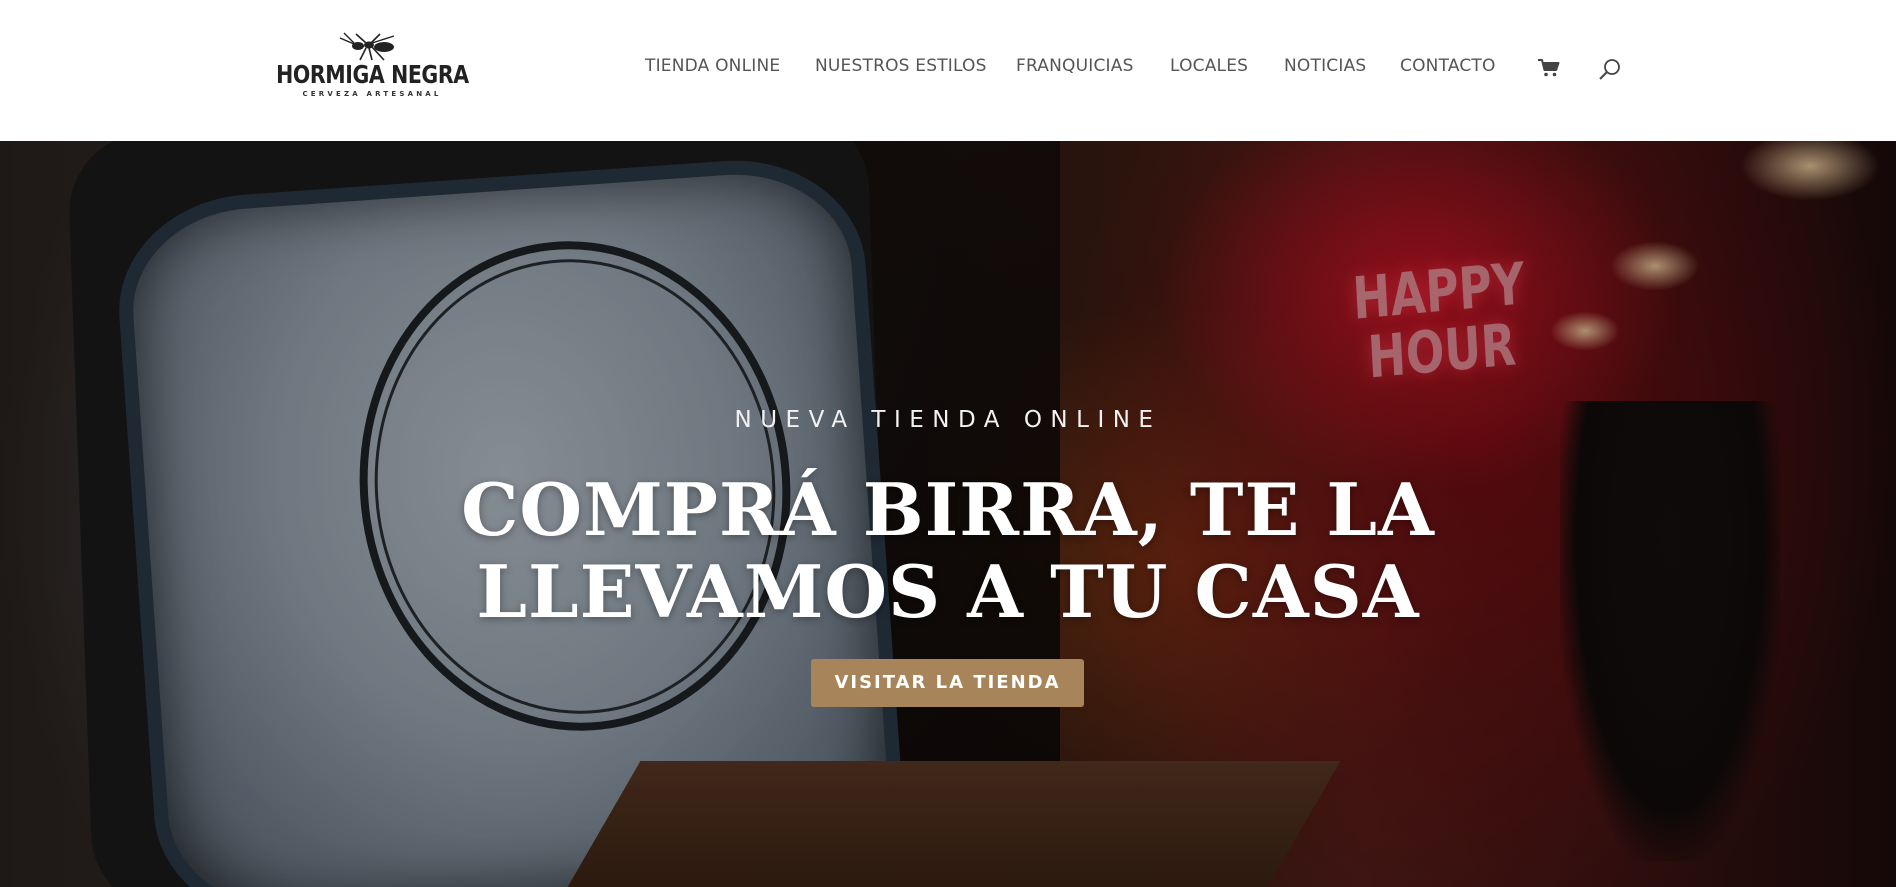 This screenshot has height=887, width=1896. I want to click on visit-store-button: VISITAR LA TIENDA, so click(947, 683).